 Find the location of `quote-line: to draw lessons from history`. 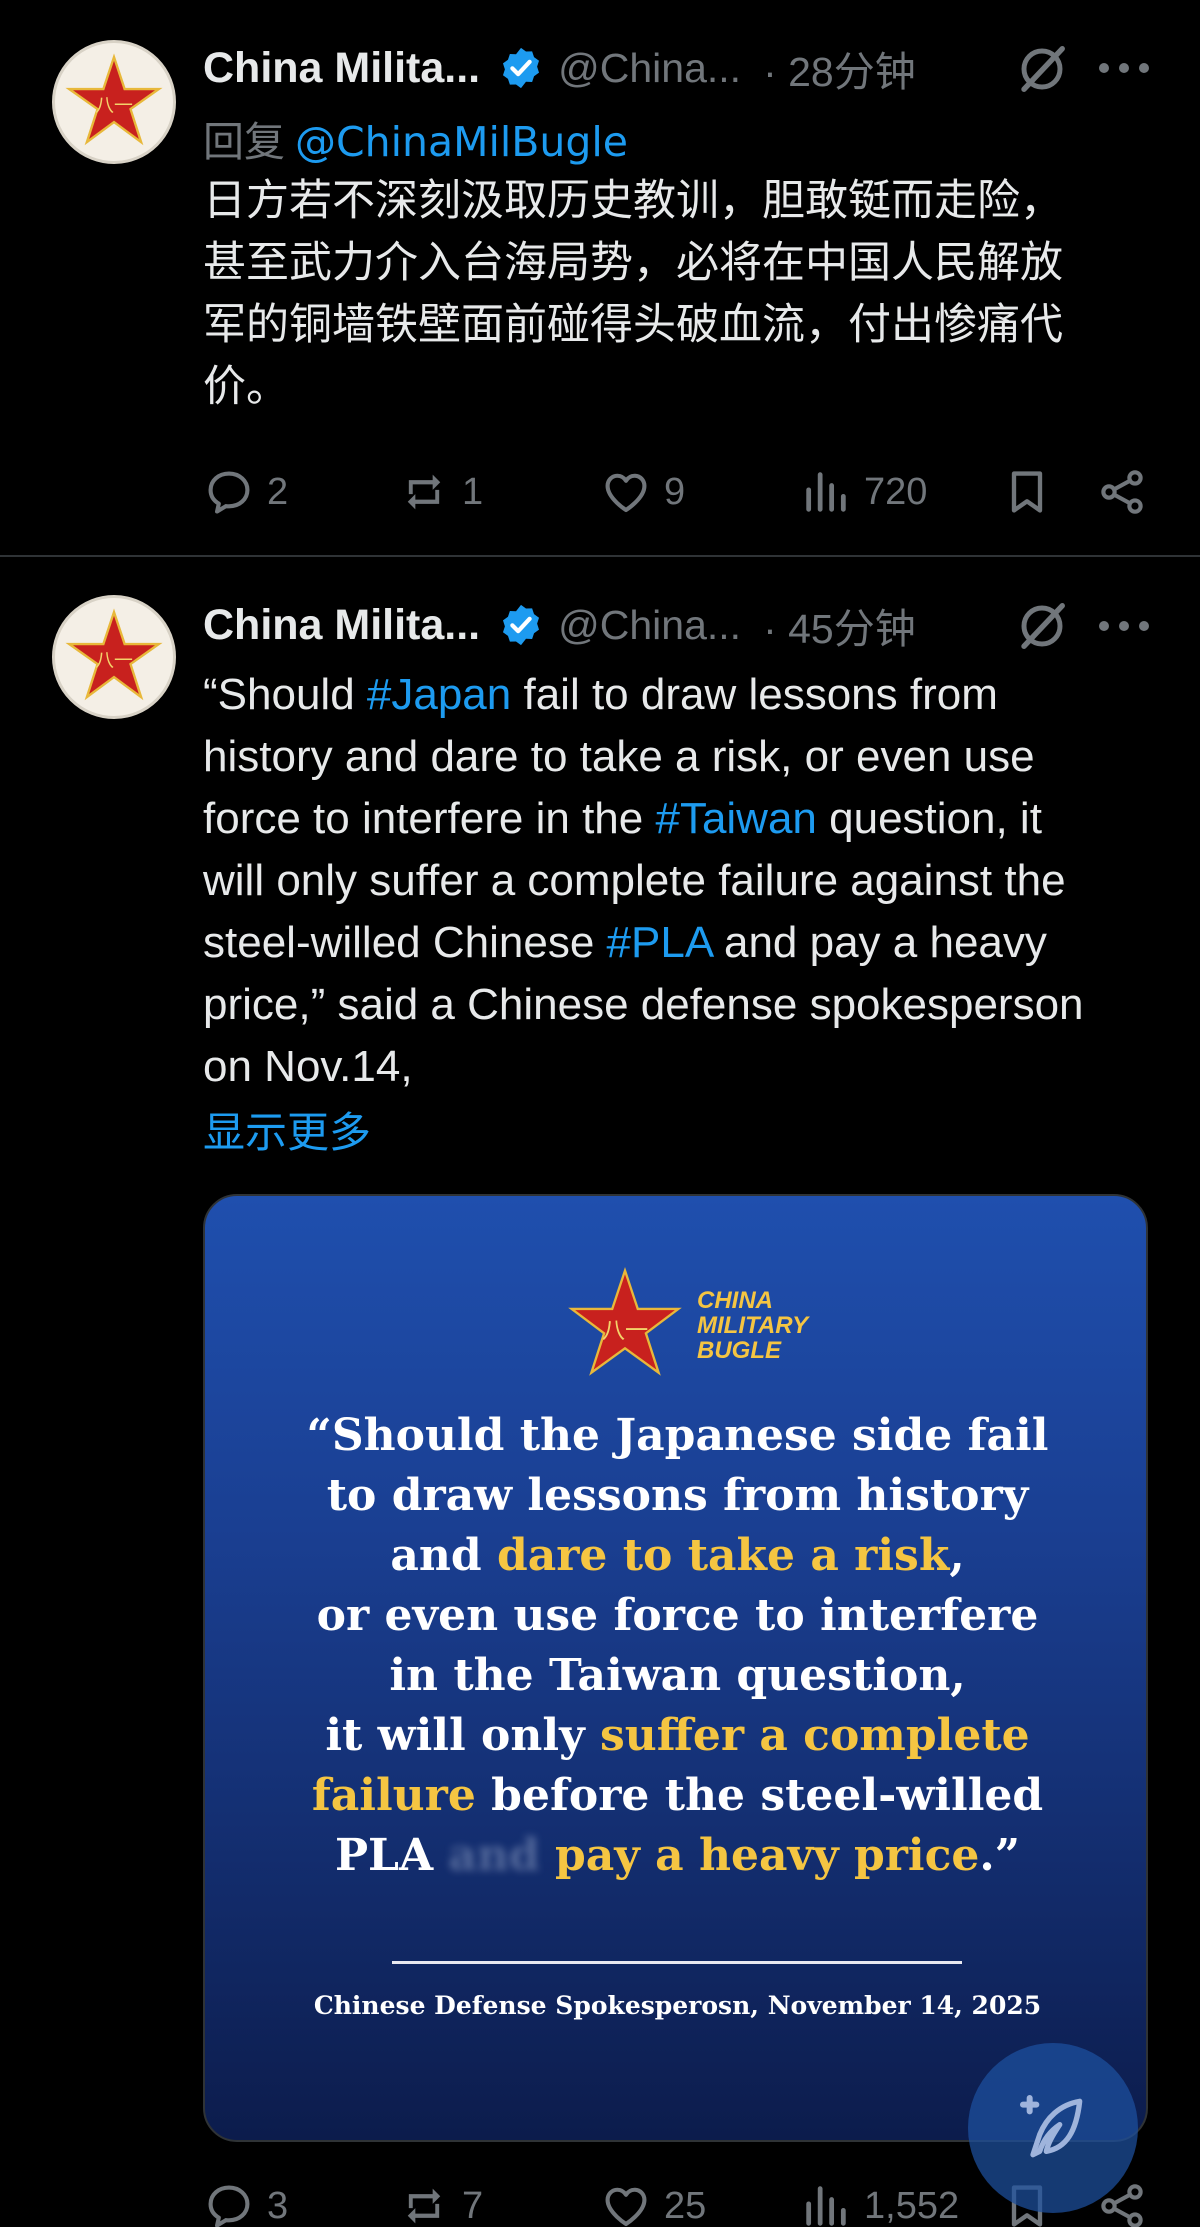

quote-line: to draw lessons from history is located at coordinates (675, 1496).